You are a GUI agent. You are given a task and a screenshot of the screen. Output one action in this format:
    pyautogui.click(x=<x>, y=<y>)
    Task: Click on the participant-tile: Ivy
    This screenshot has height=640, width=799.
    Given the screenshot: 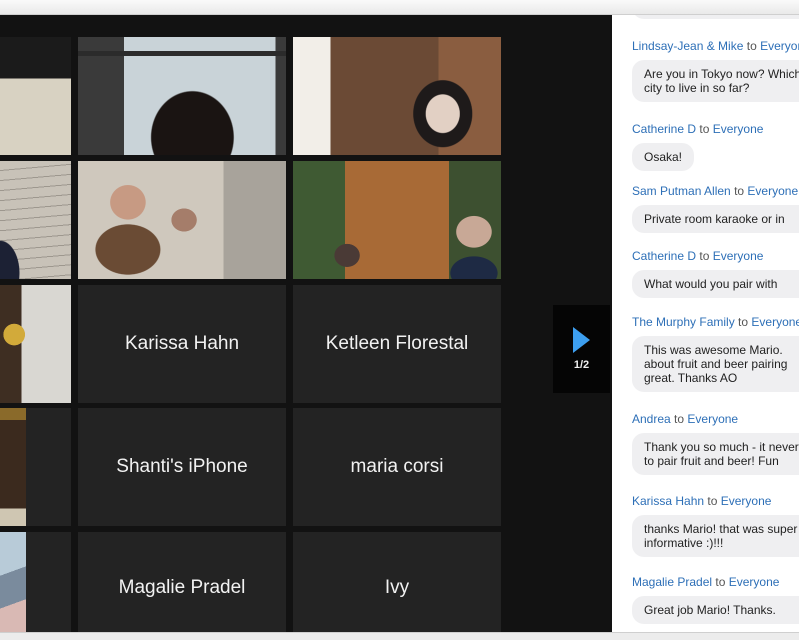 What is the action you would take?
    pyautogui.click(x=397, y=582)
    